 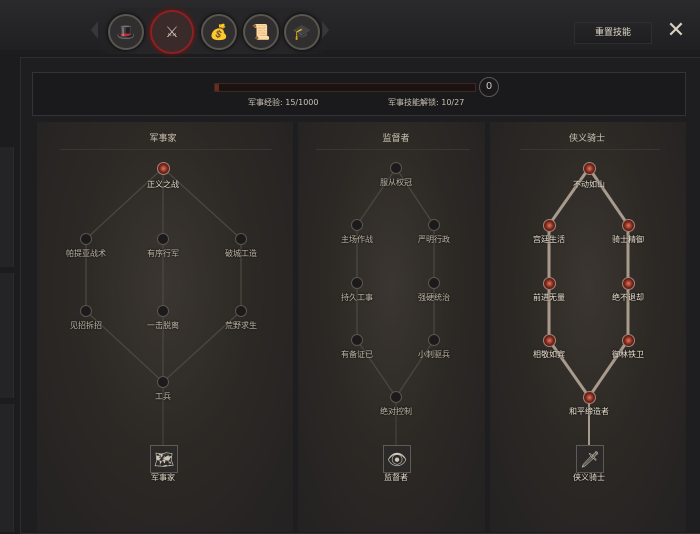 What do you see at coordinates (86, 325) in the screenshot?
I see `skill-label: 见招拆招` at bounding box center [86, 325].